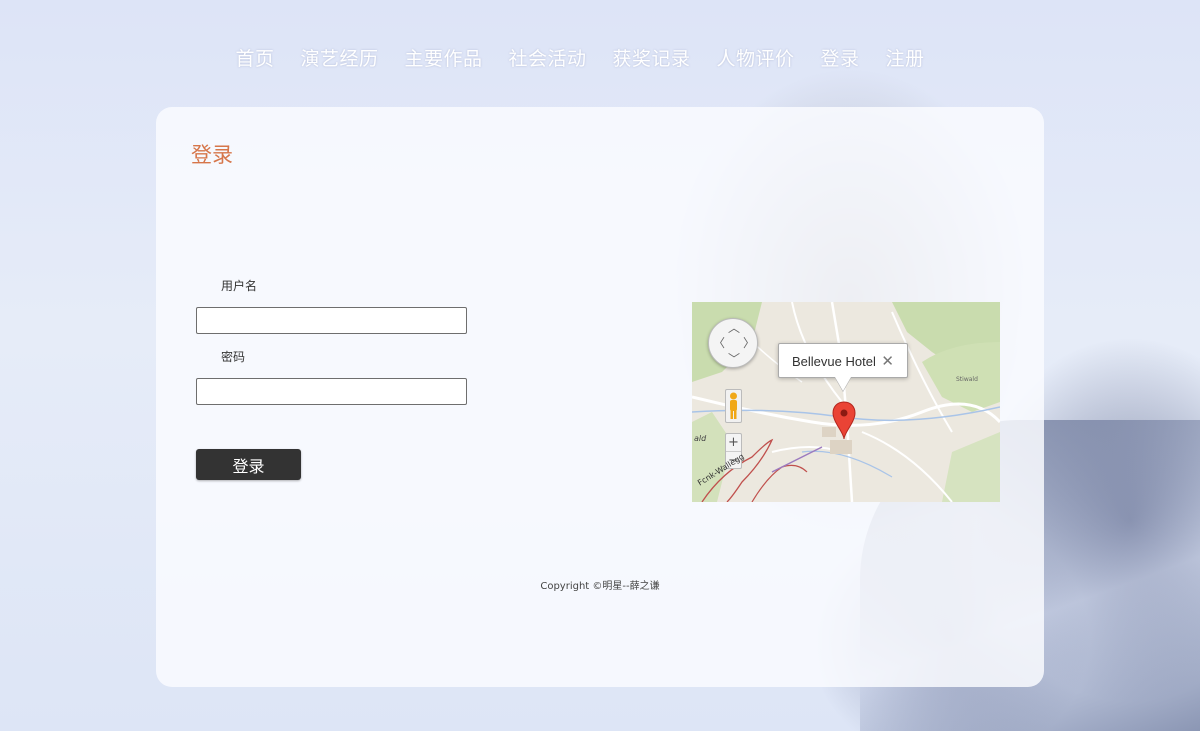 The height and width of the screenshot is (731, 1200). I want to click on nav-login: 登录, so click(840, 57).